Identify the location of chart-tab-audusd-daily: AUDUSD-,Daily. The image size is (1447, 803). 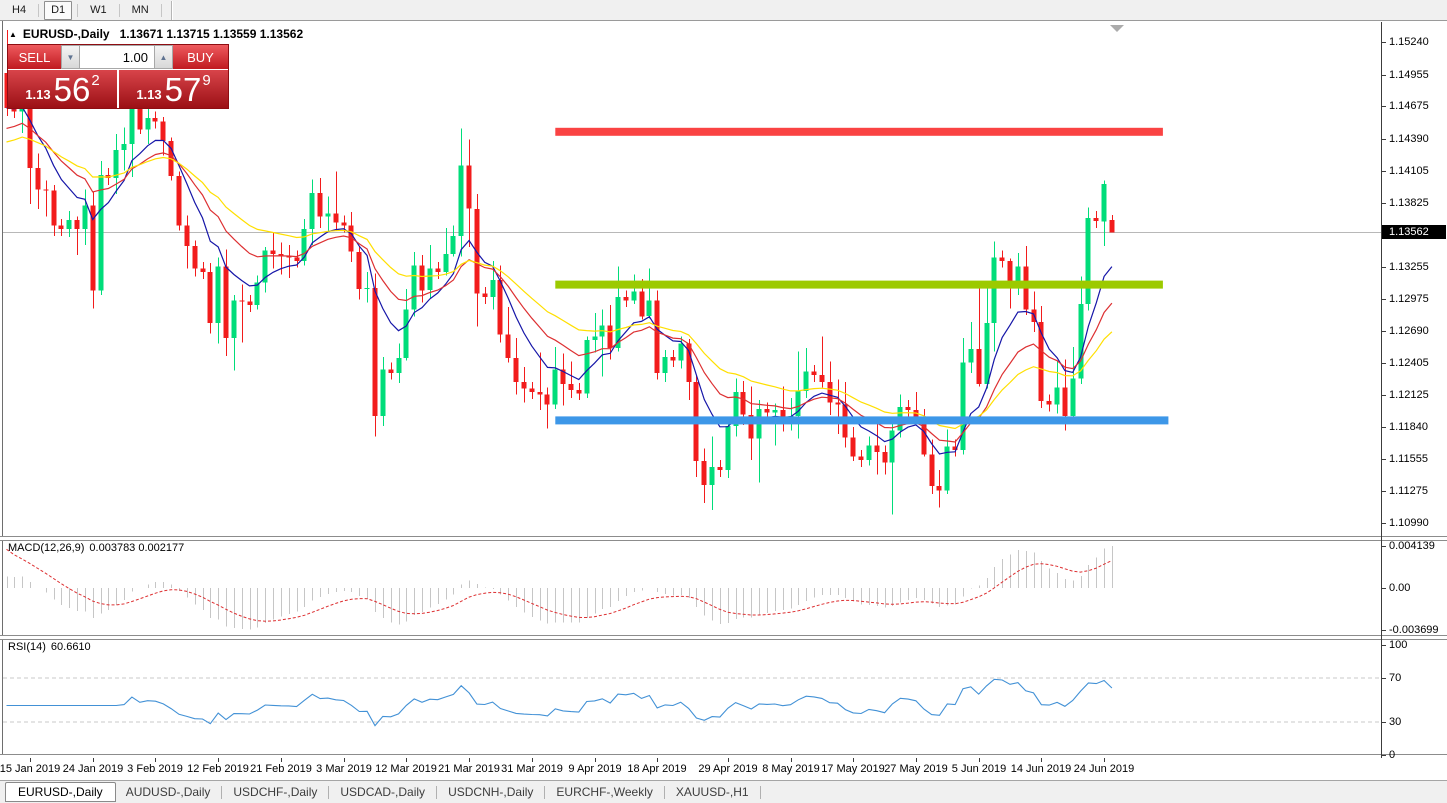
(168, 792).